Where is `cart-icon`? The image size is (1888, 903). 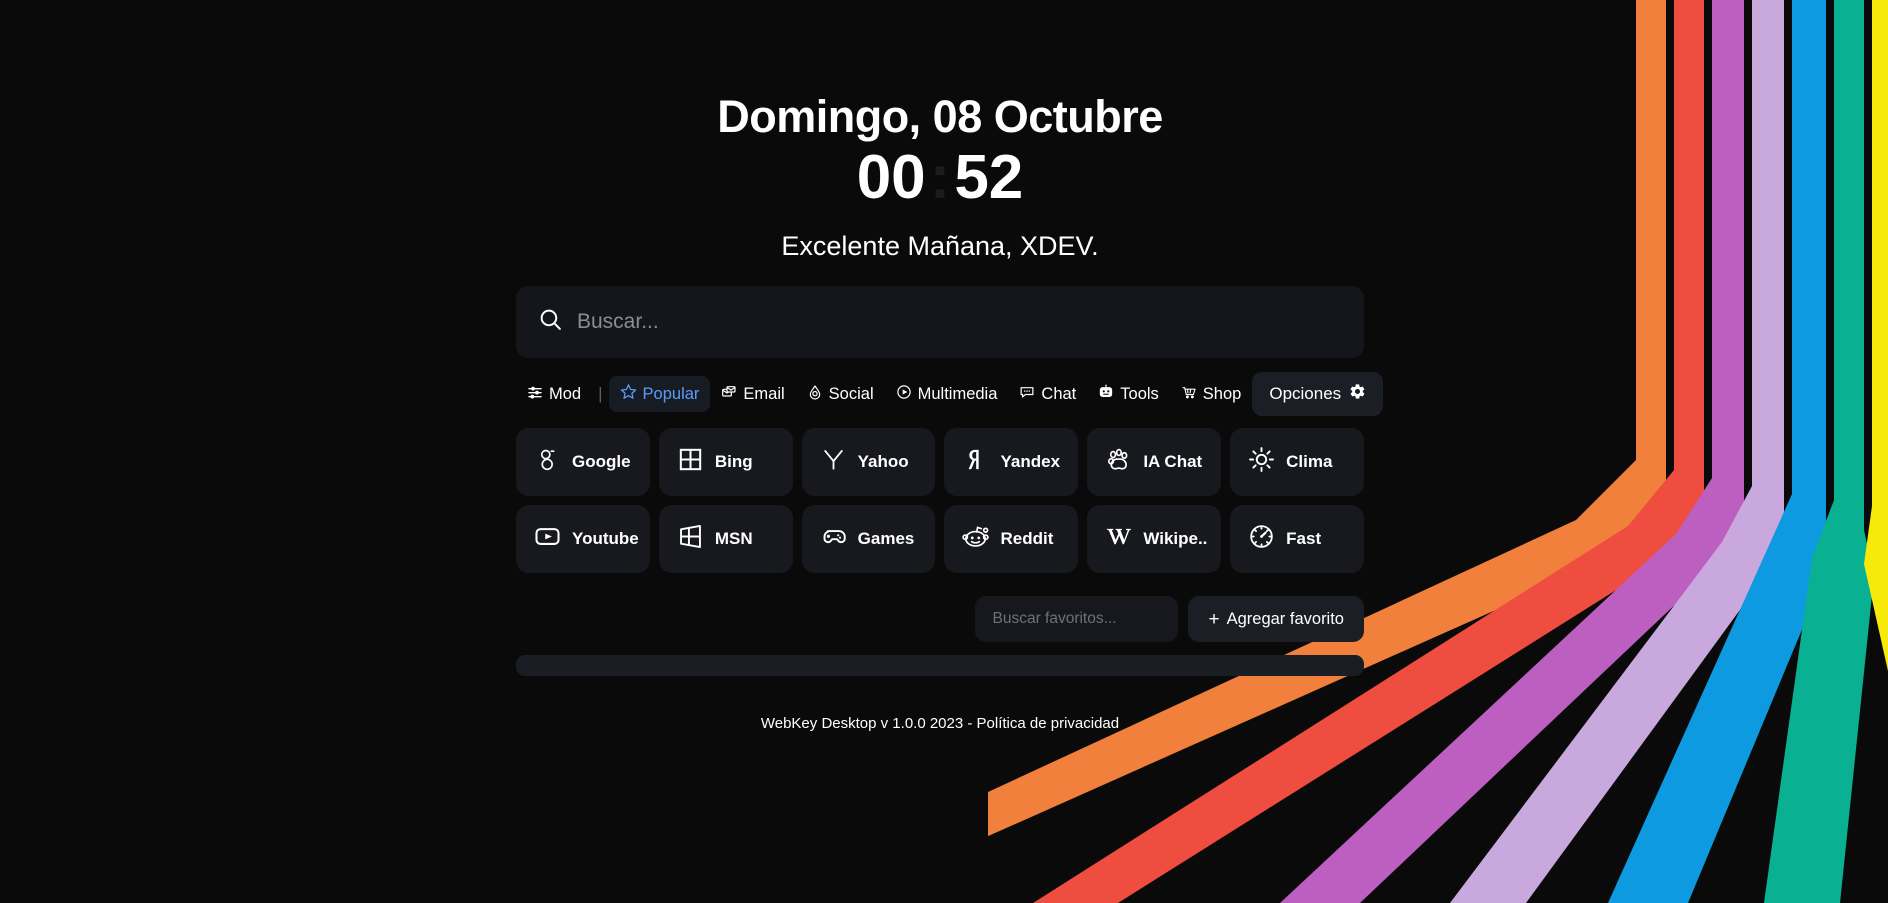 cart-icon is located at coordinates (1189, 394).